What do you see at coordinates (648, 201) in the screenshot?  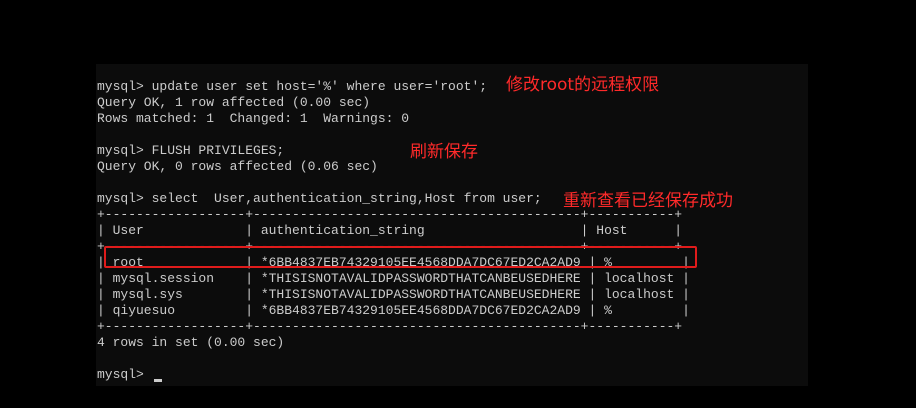 I see `annotation-select-note: 重新查看已经保存成功` at bounding box center [648, 201].